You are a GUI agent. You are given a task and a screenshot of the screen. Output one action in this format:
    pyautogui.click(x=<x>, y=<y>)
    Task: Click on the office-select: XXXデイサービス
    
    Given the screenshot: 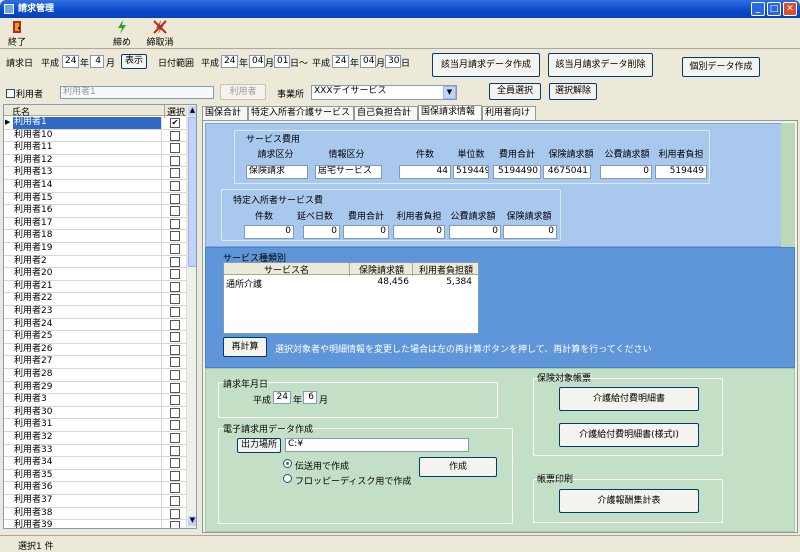 What is the action you would take?
    pyautogui.click(x=384, y=92)
    